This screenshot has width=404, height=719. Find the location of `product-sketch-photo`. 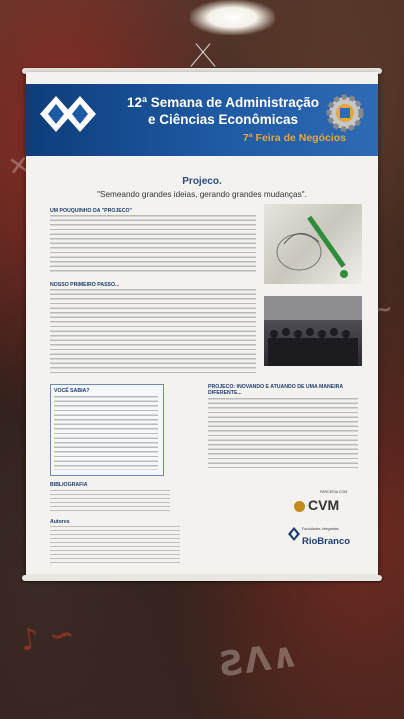

product-sketch-photo is located at coordinates (313, 244).